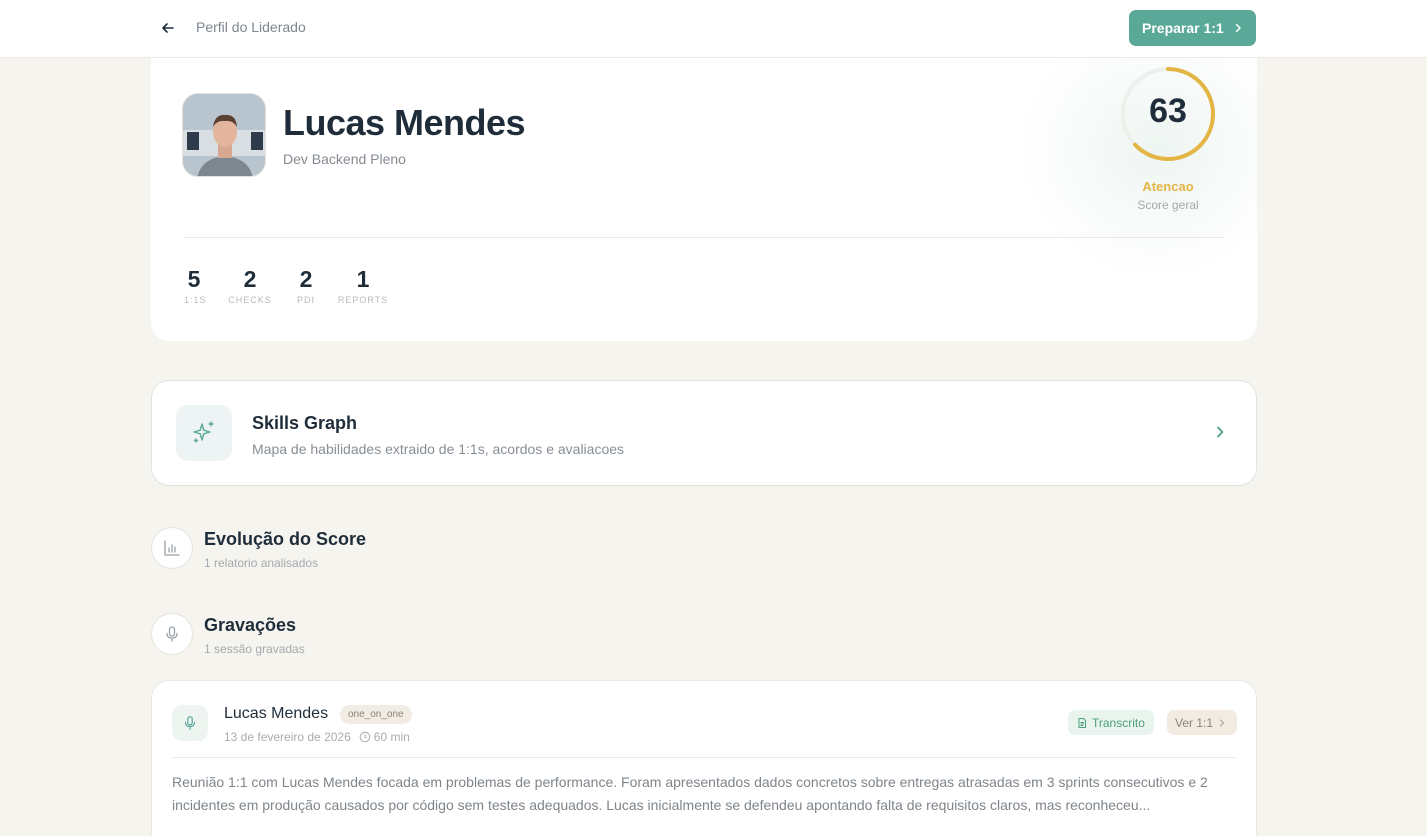 This screenshot has width=1427, height=836. What do you see at coordinates (376, 714) in the screenshot?
I see `recording-type-badge: one_on_one` at bounding box center [376, 714].